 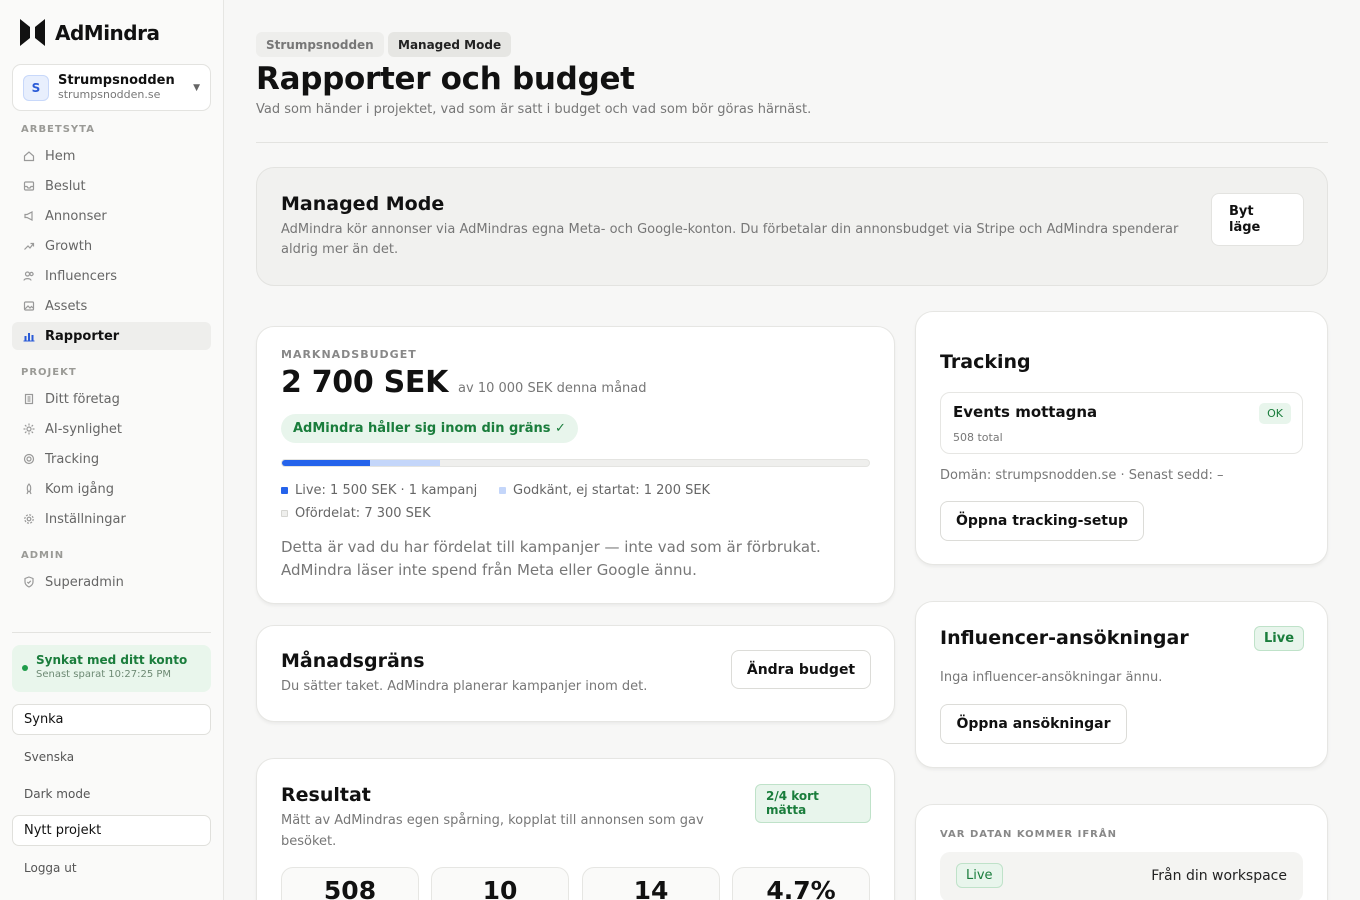 What do you see at coordinates (284, 513) in the screenshot?
I see `legend-swatch-unallocated` at bounding box center [284, 513].